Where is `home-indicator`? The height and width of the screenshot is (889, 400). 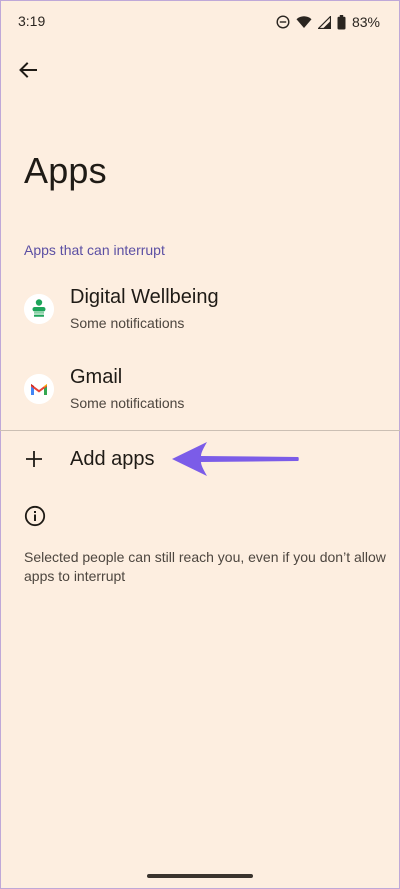 home-indicator is located at coordinates (200, 876).